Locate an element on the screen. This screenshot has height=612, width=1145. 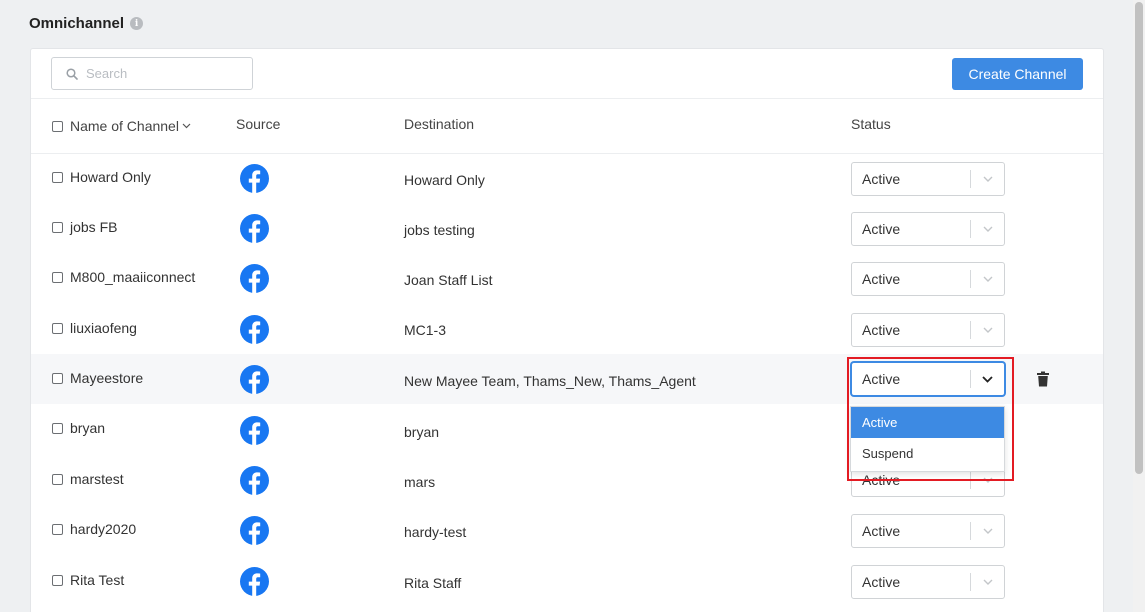
header-name-label: Name of Channel is located at coordinates (124, 126).